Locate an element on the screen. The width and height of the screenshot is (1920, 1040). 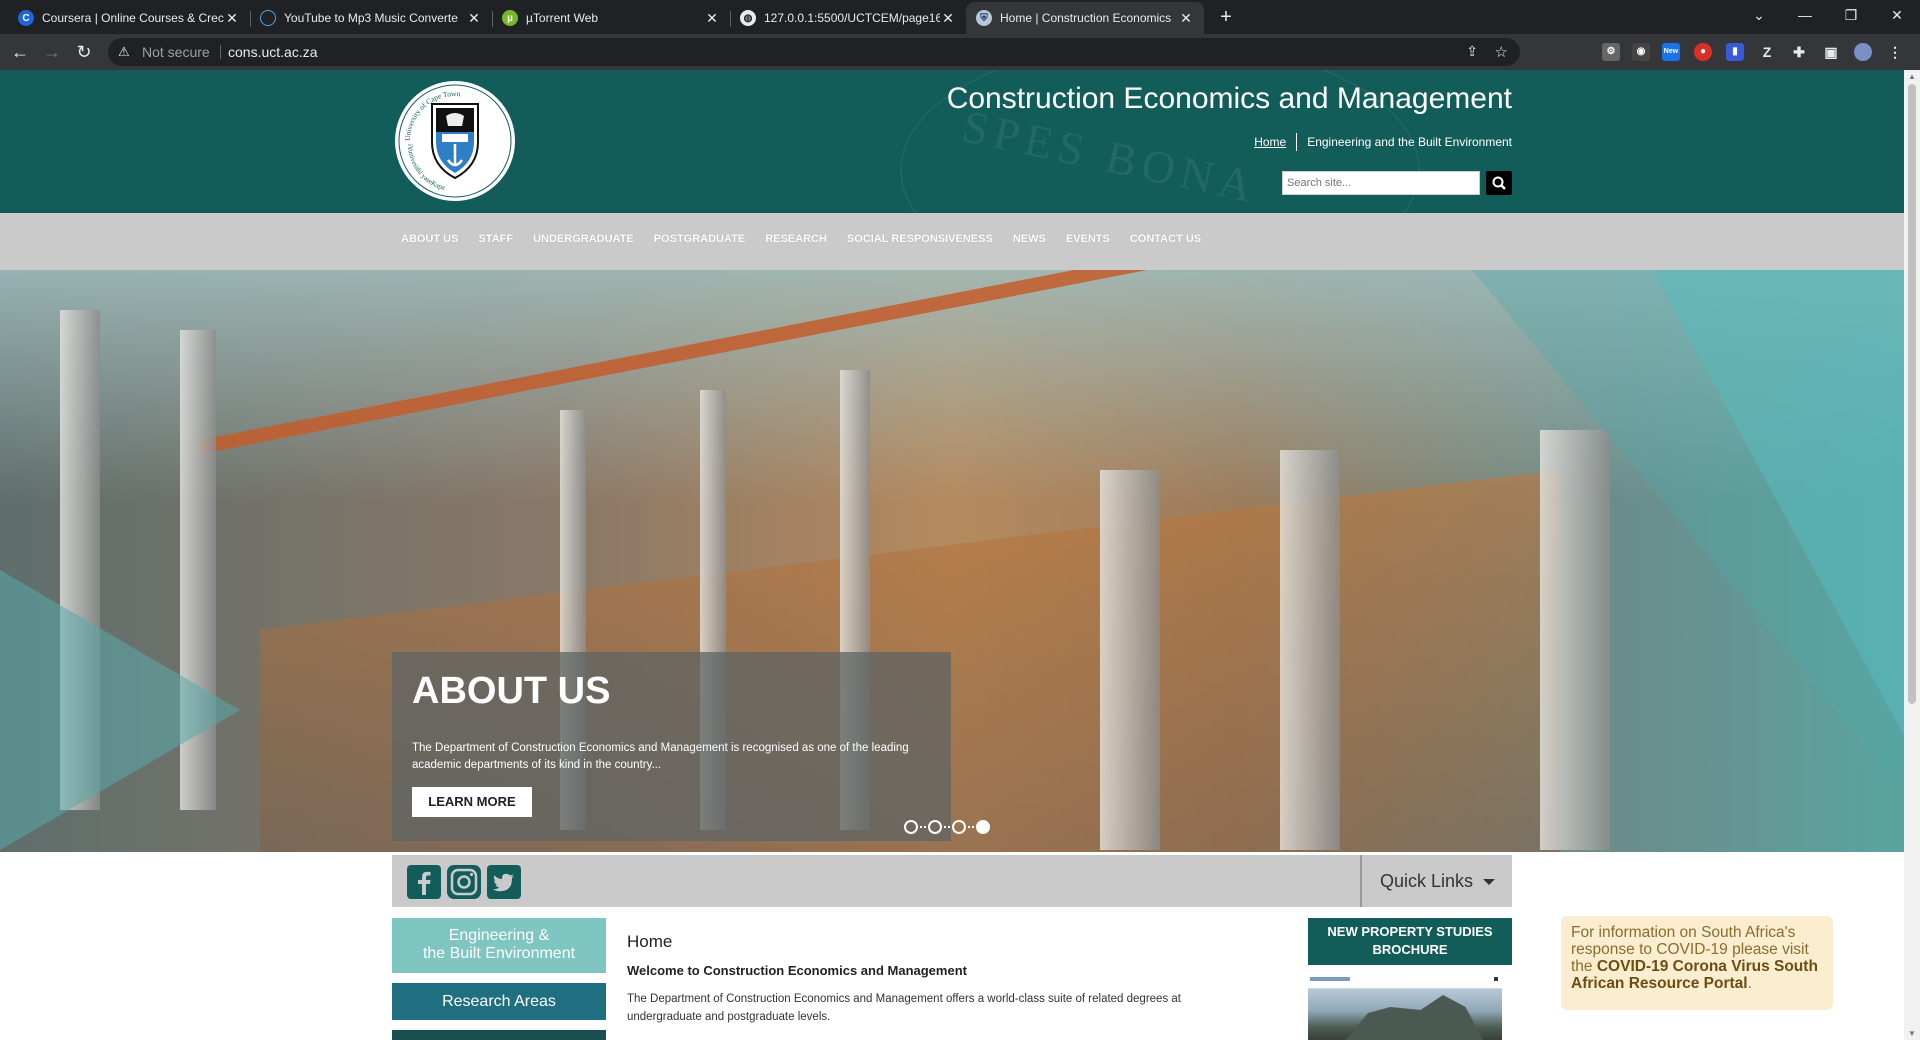
bookmark-star-icon: ☆ is located at coordinates (1501, 52).